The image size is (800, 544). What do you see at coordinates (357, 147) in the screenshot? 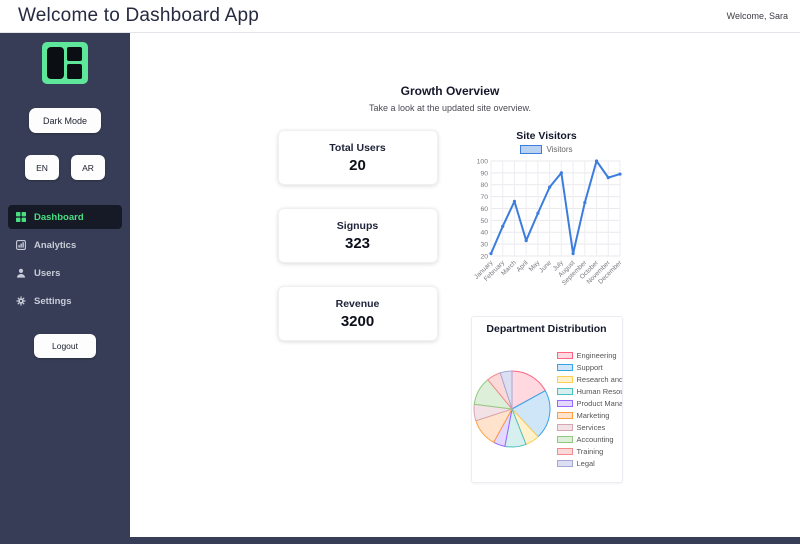
I see `stat-label: Total Users` at bounding box center [357, 147].